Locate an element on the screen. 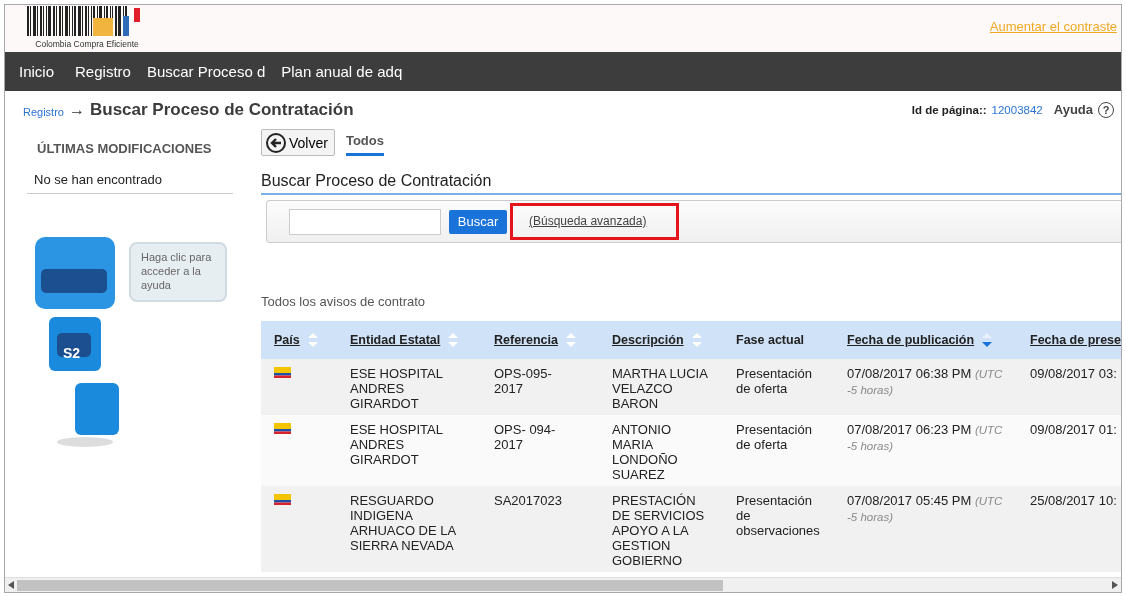  sort-icon is located at coordinates (987, 340).